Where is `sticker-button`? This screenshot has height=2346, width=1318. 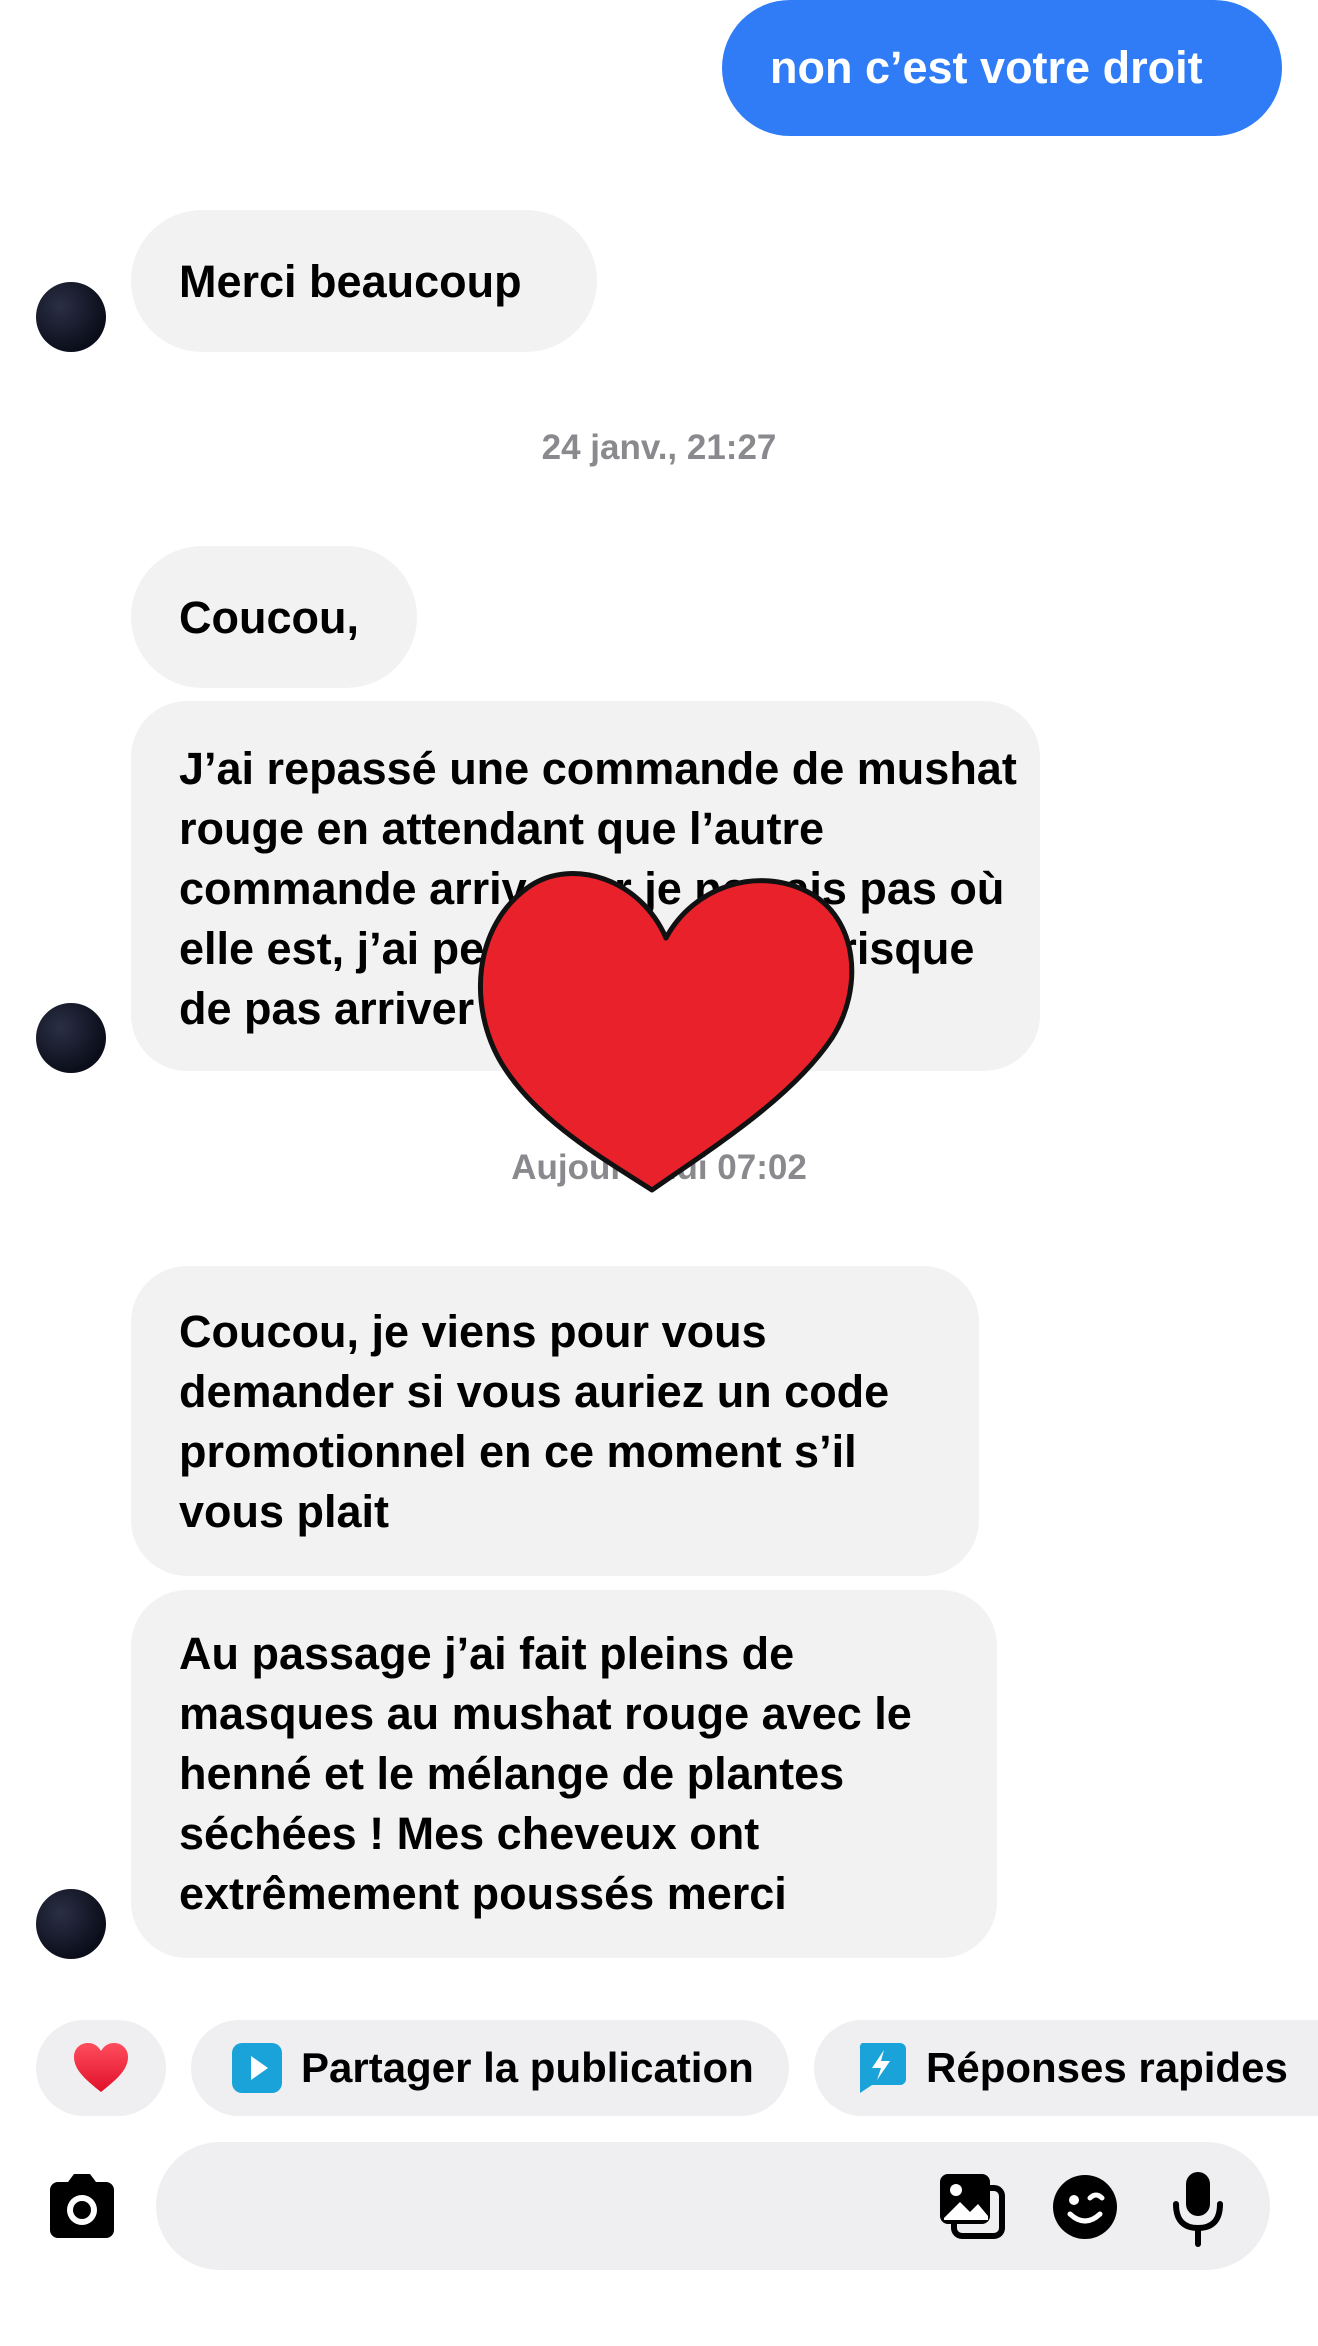
sticker-button is located at coordinates (1085, 2207).